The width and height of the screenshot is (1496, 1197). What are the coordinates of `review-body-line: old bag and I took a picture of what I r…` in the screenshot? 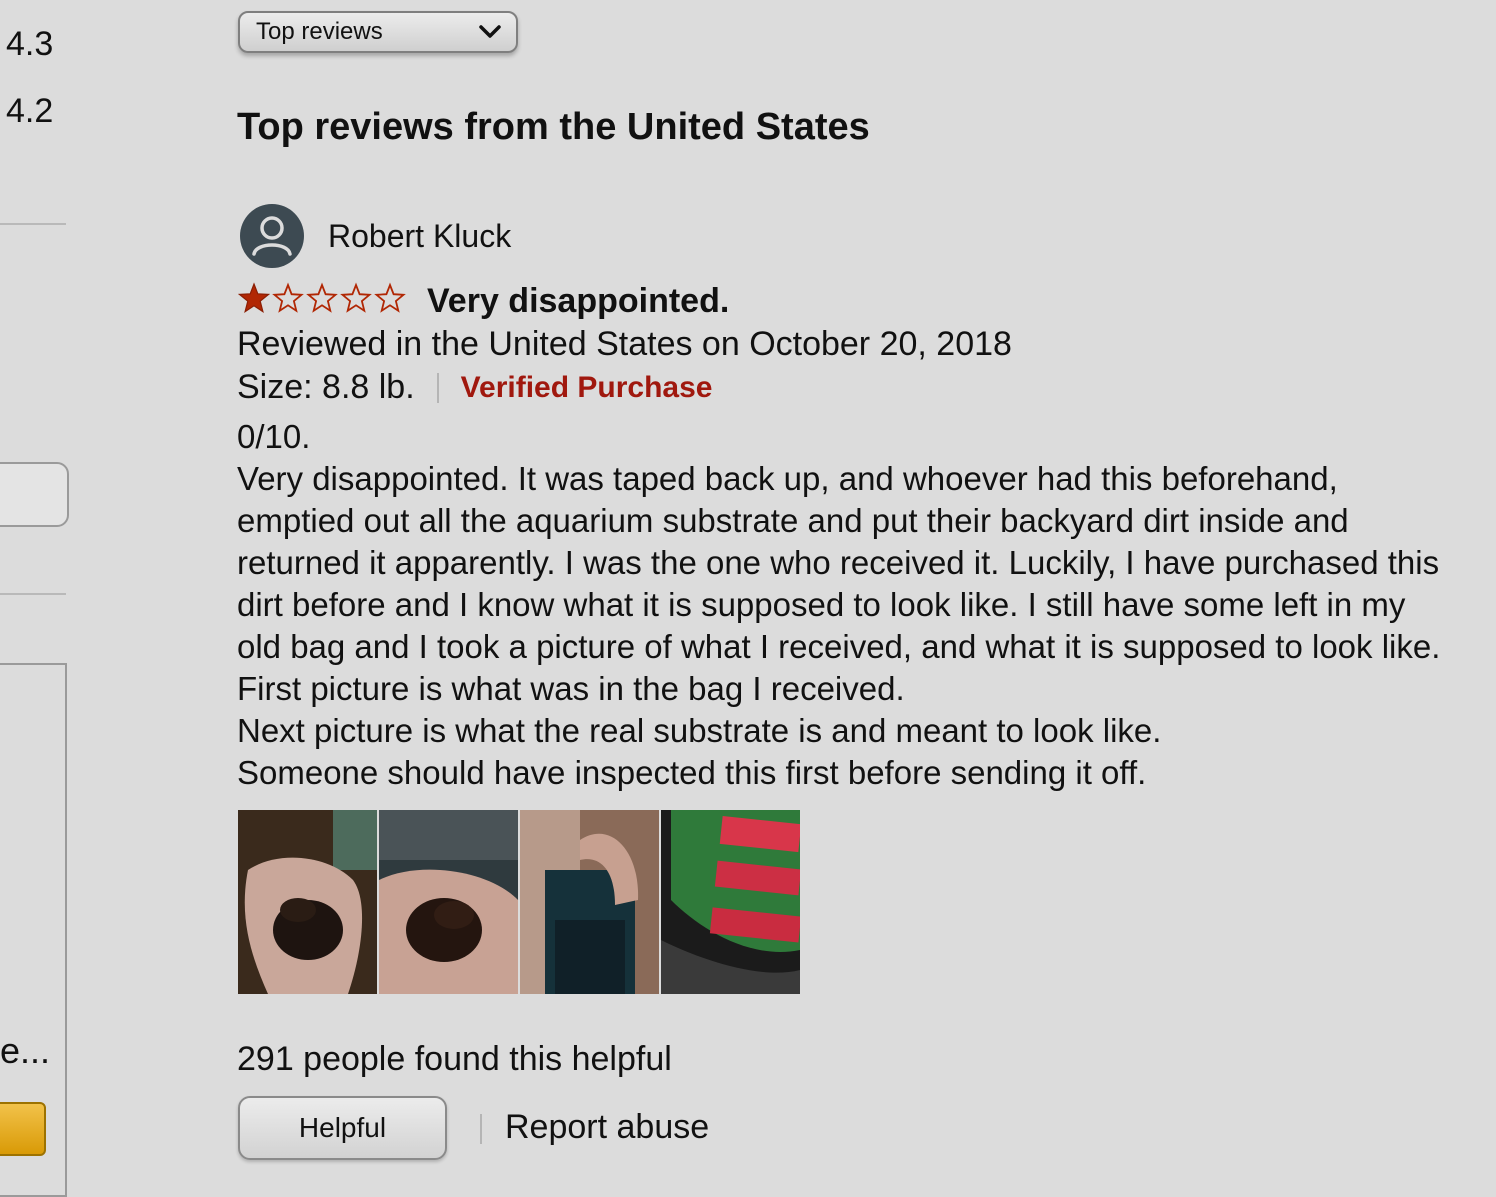 It's located at (839, 646).